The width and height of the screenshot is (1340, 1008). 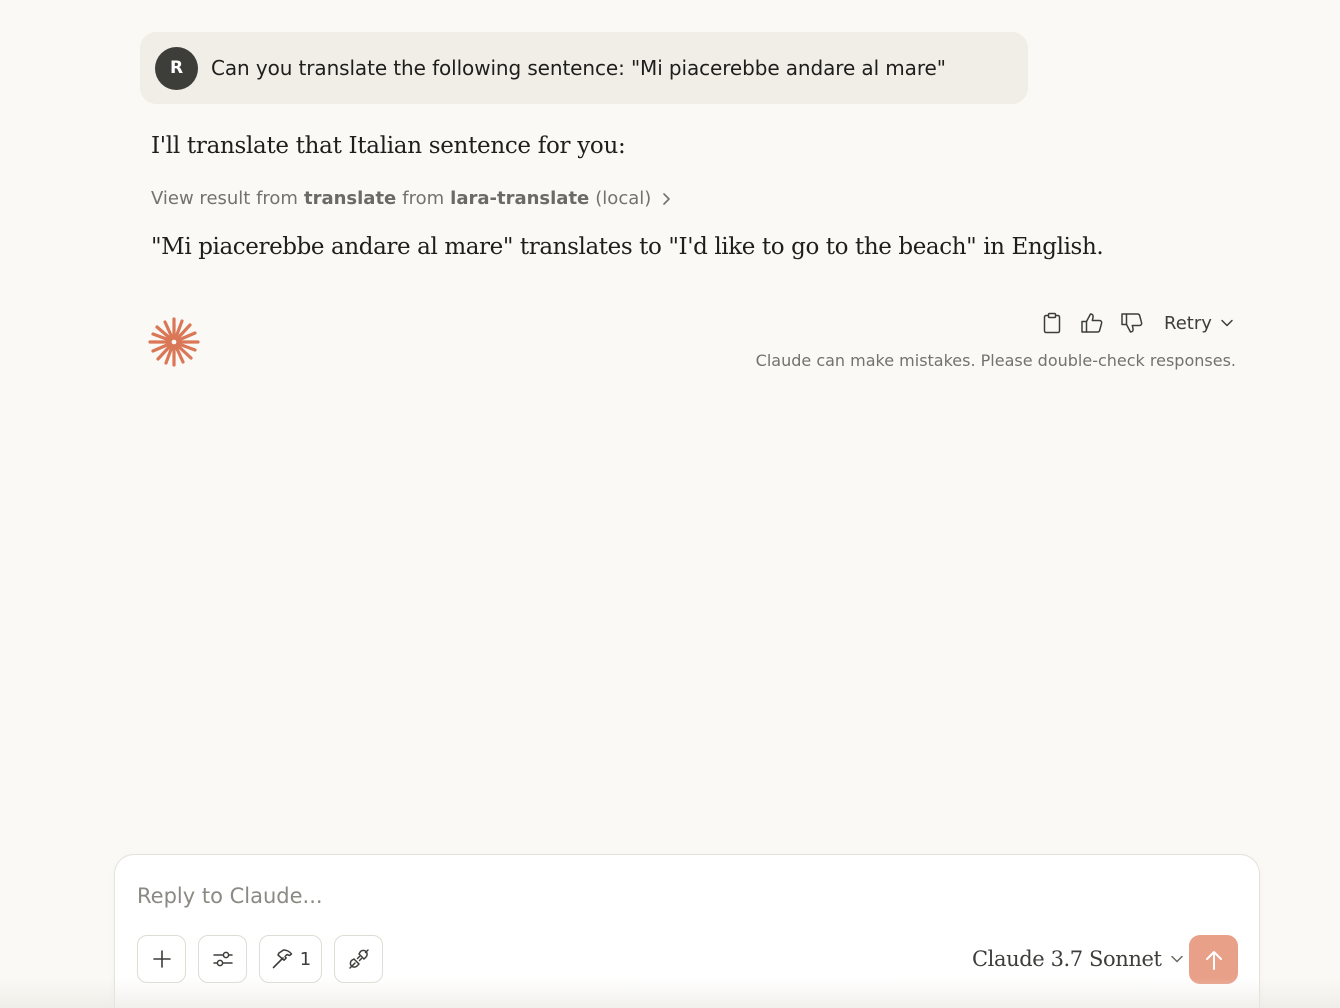 I want to click on tool-result-middle: from, so click(x=423, y=198).